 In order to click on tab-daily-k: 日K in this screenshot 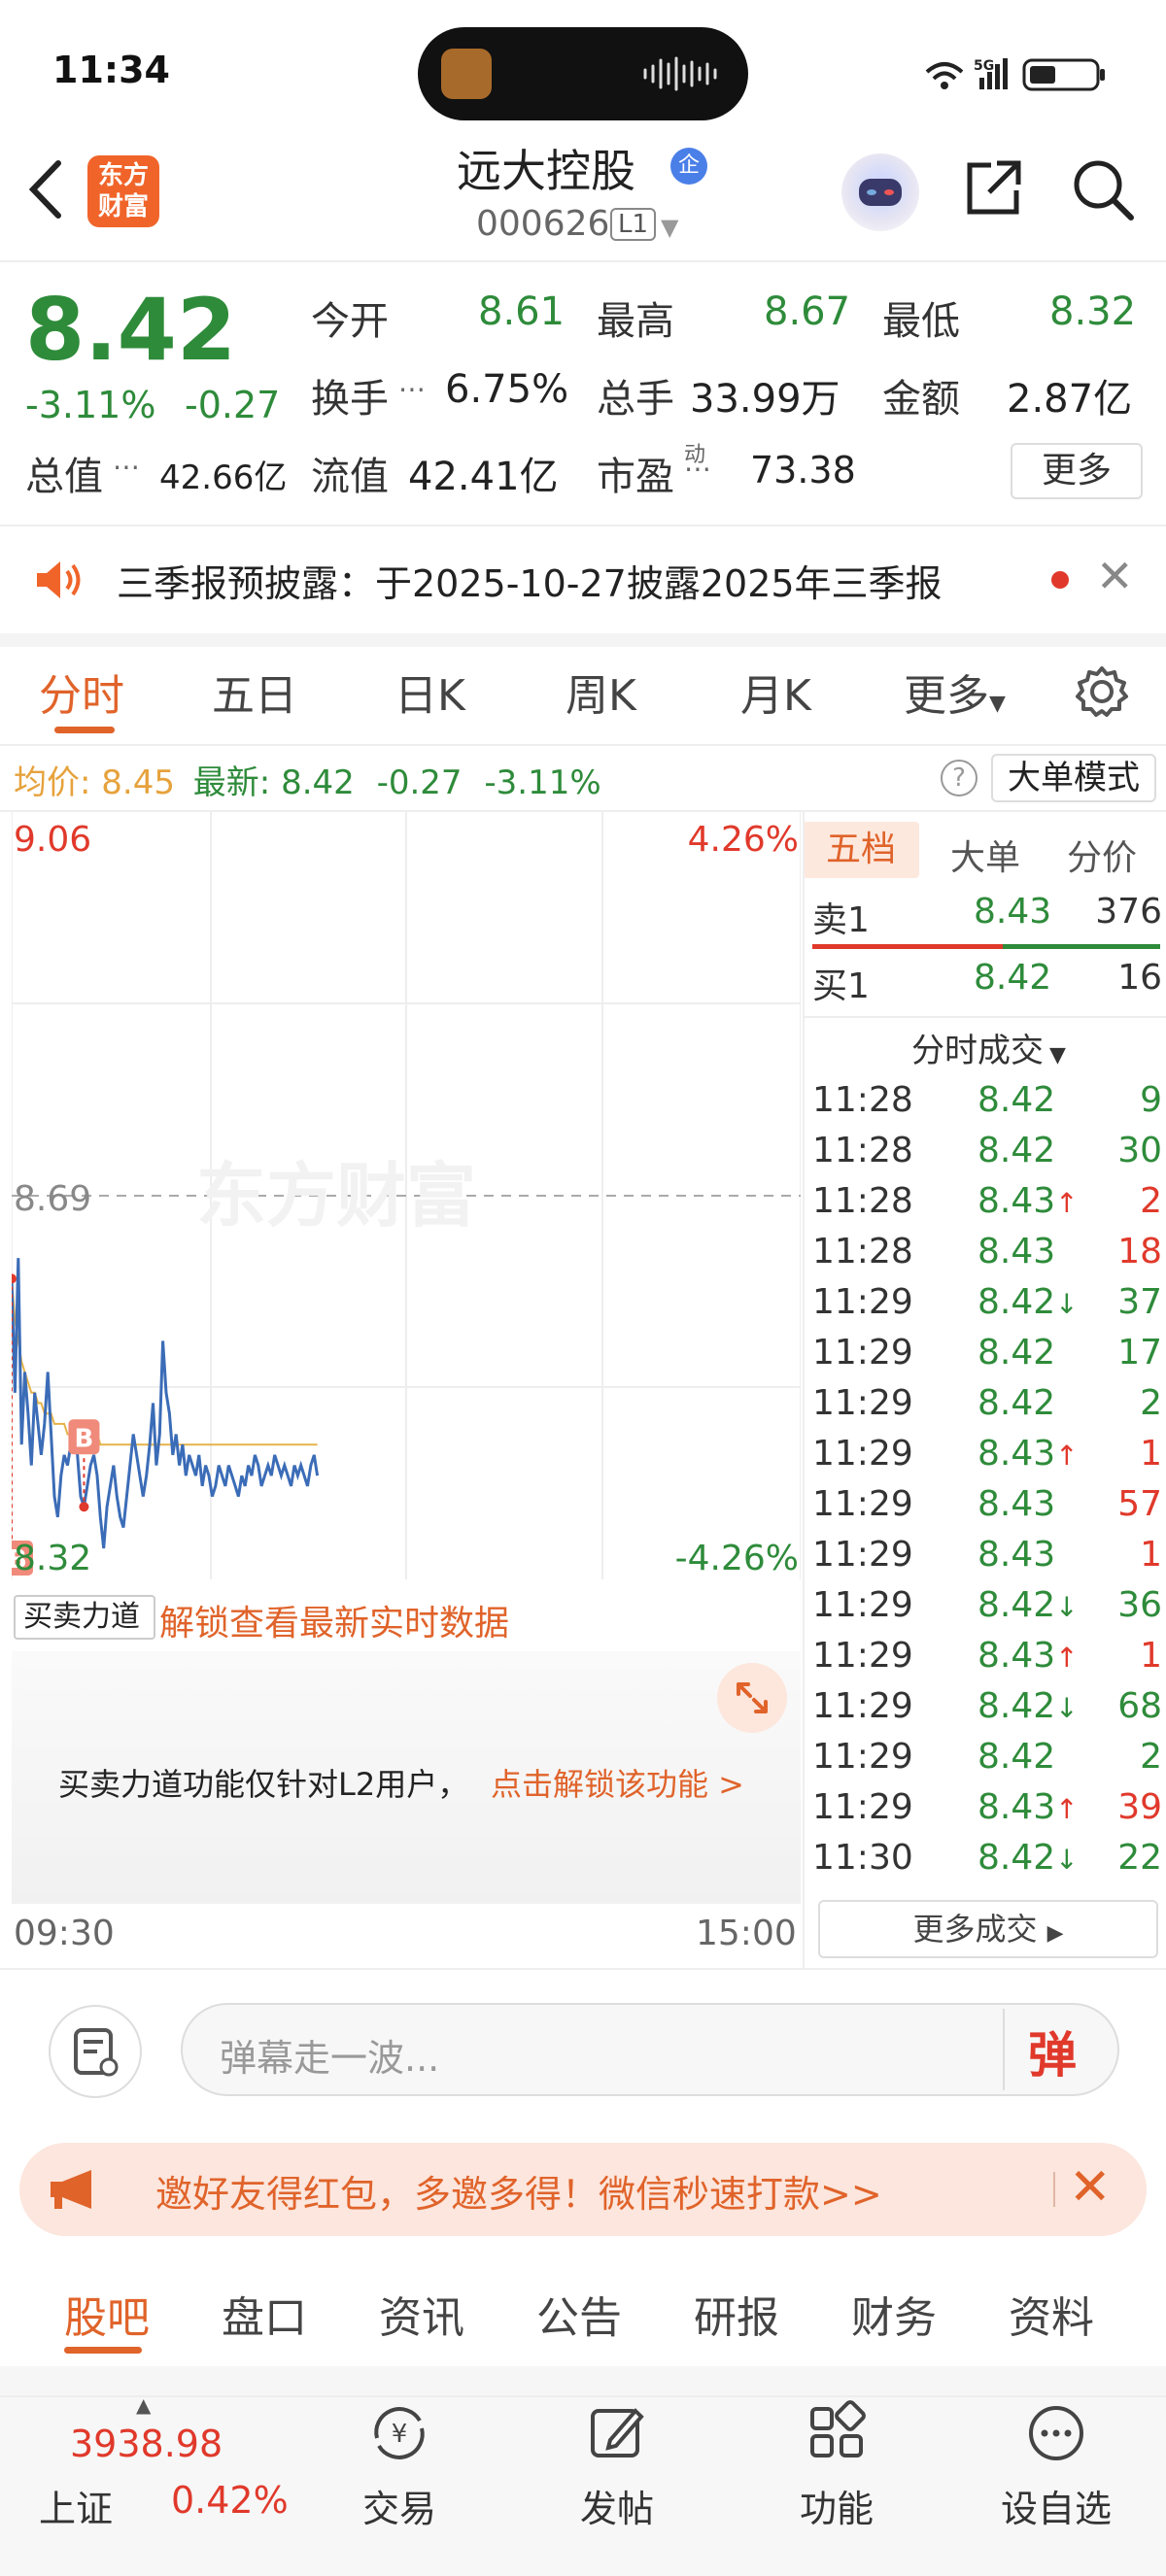, I will do `click(429, 692)`.